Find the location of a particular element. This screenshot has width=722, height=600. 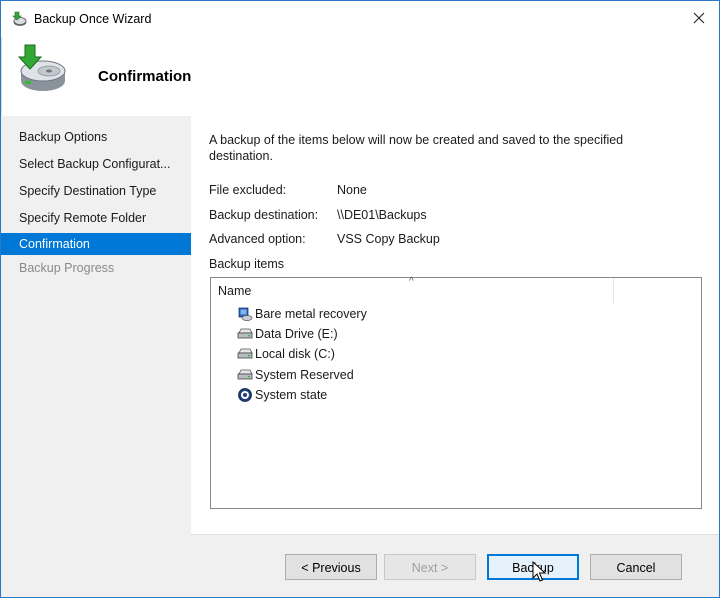

list-item: Local disk (C:) is located at coordinates (285, 354).